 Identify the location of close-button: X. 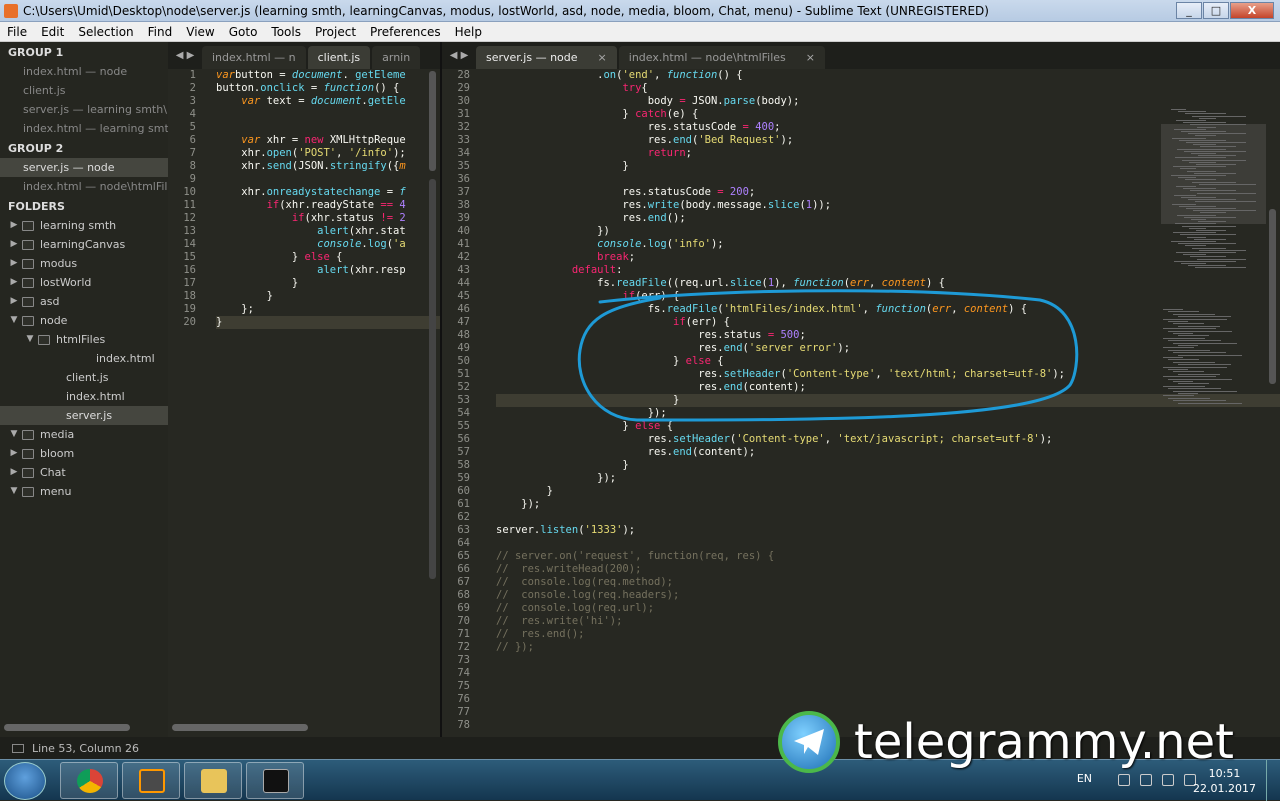
(1252, 10).